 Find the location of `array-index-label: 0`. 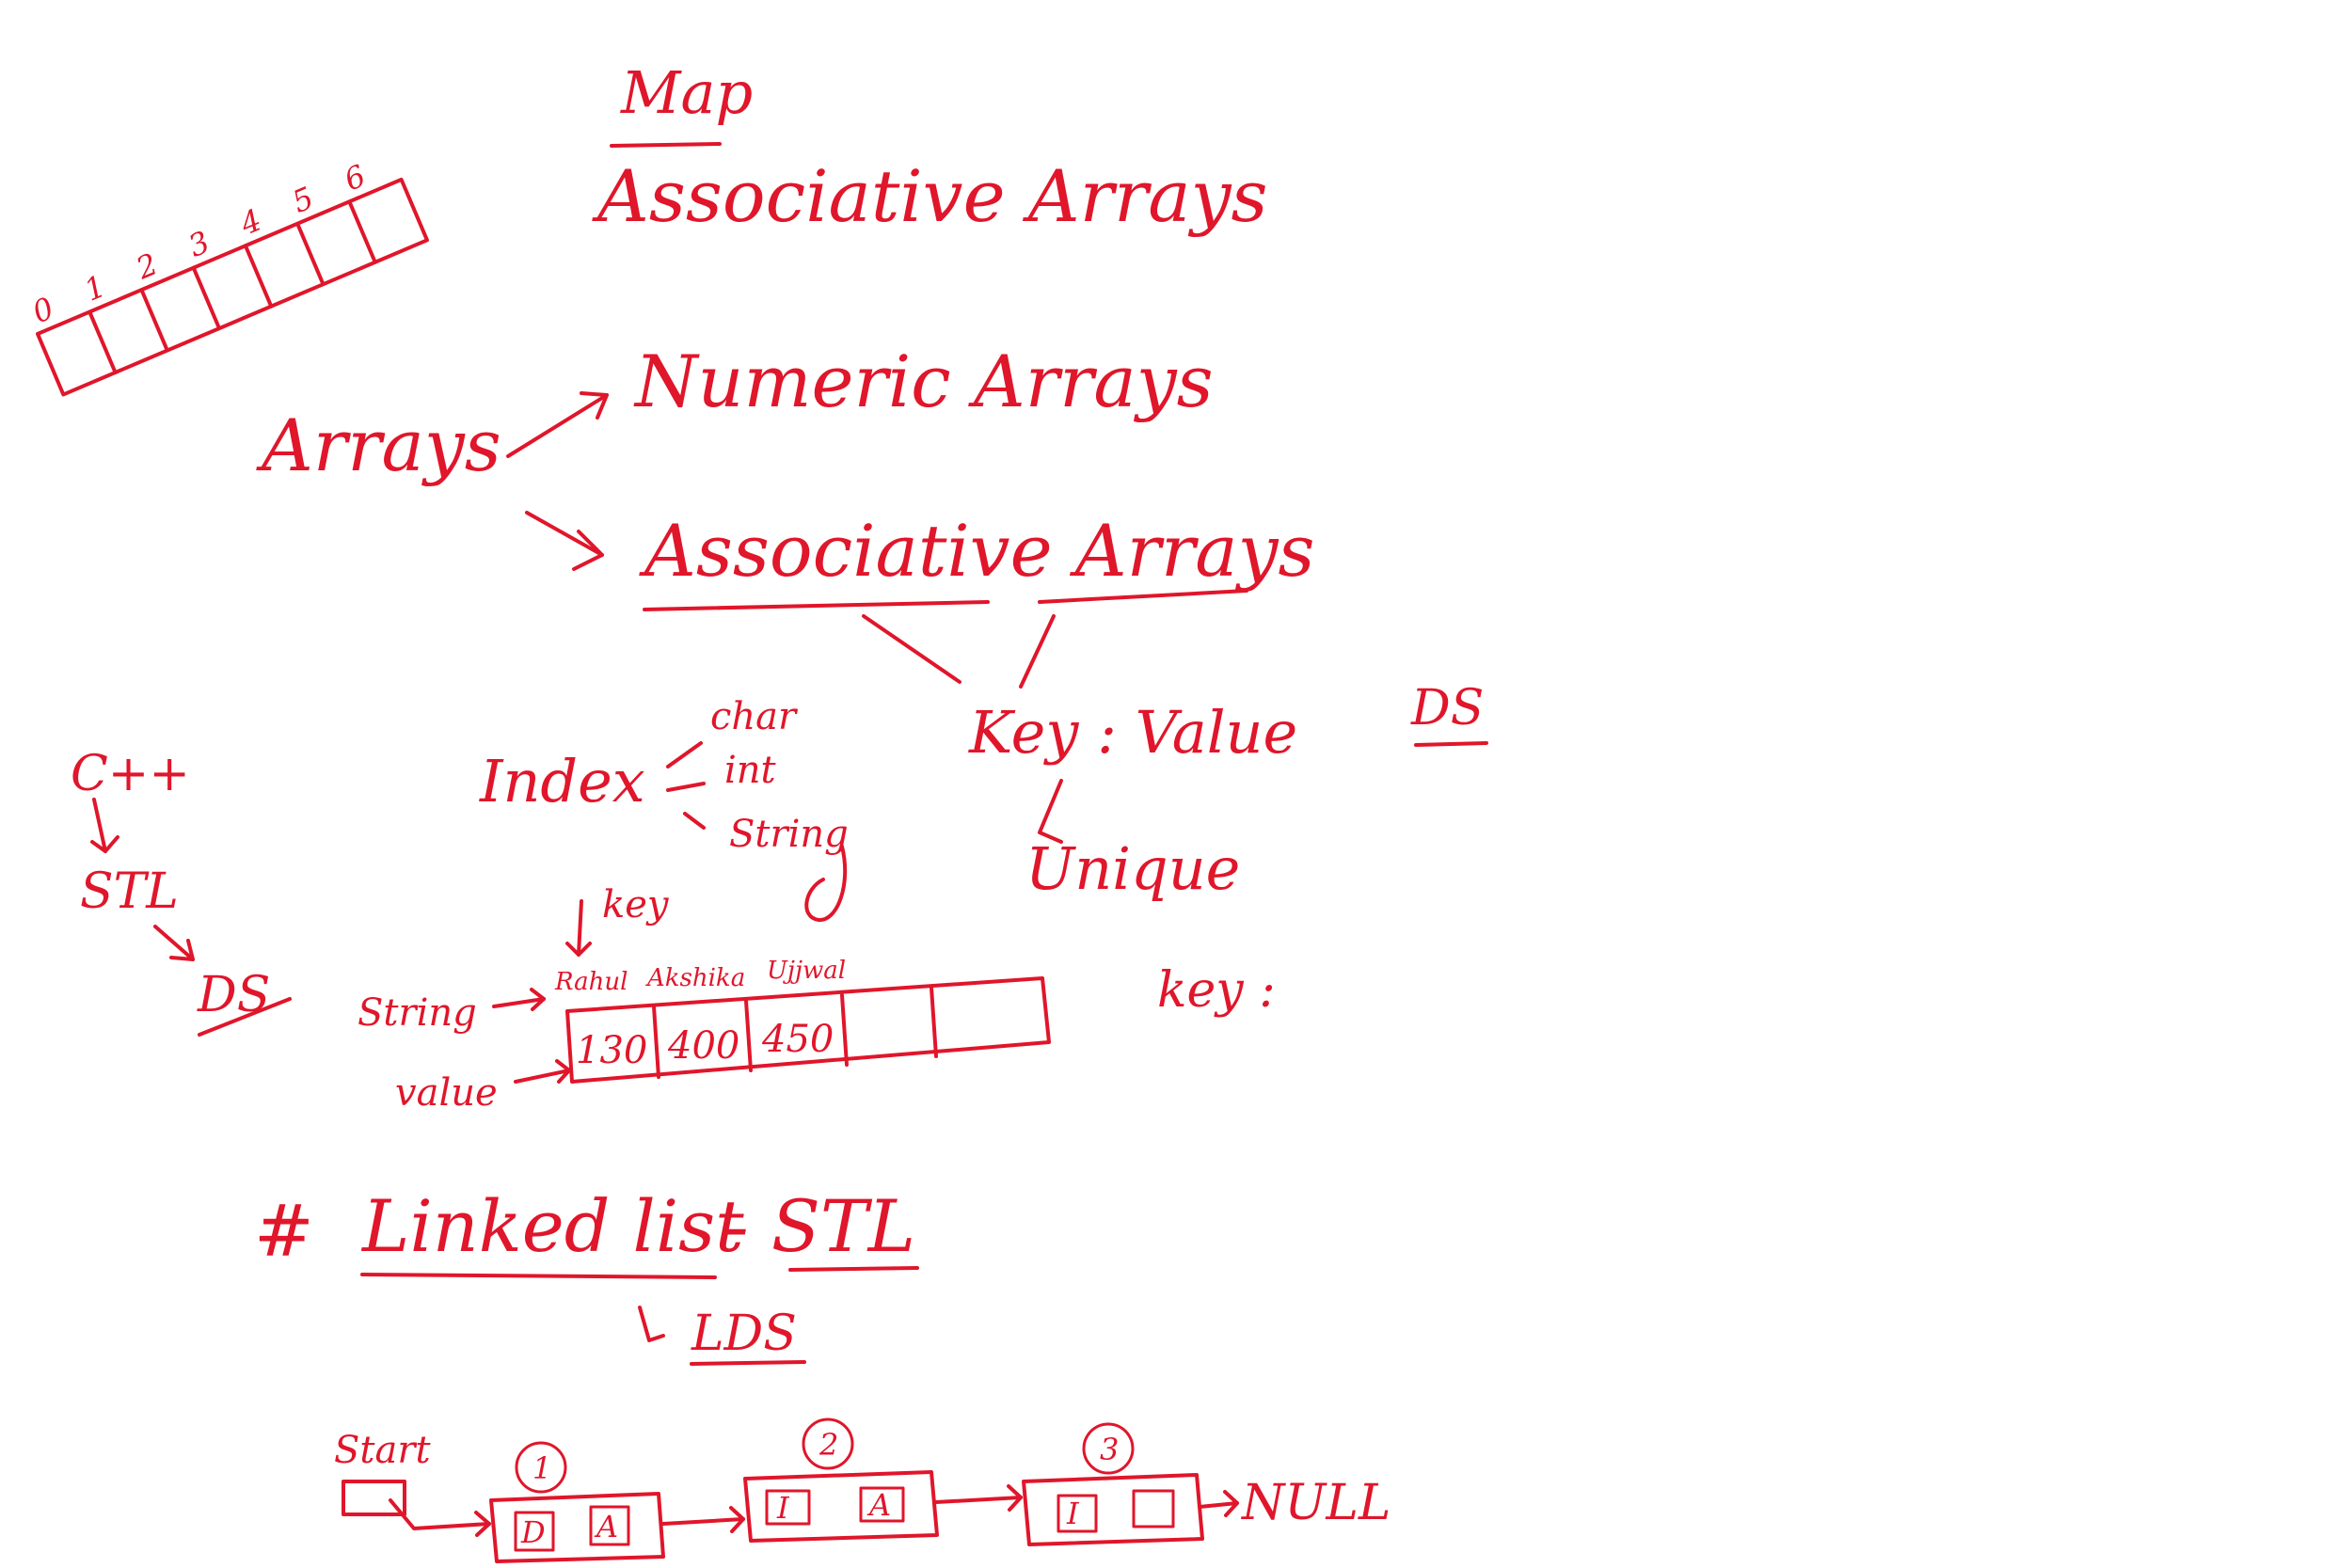

array-index-label: 0 is located at coordinates (43, 310).